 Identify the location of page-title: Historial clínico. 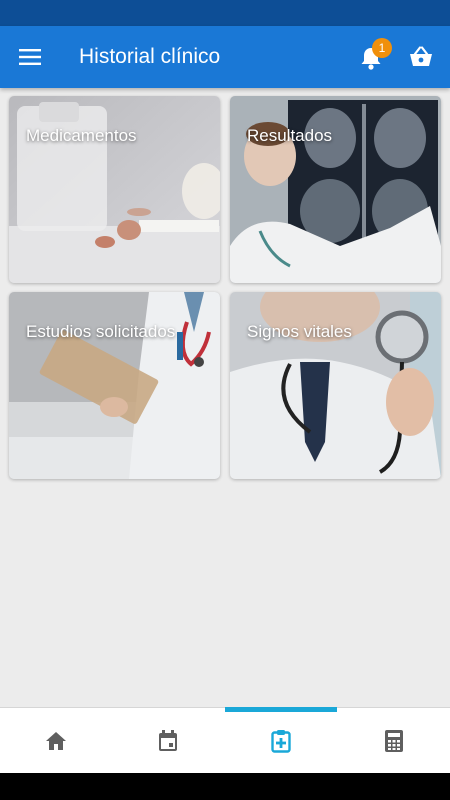
(150, 56).